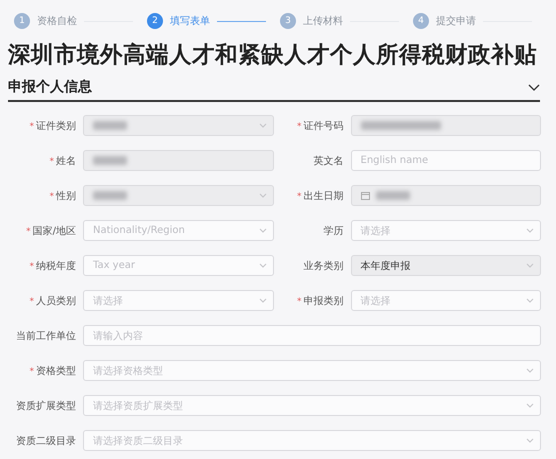 This screenshot has height=459, width=556. Describe the element at coordinates (312, 405) in the screenshot. I see `select-field: 请选择资质扩展类型` at that location.